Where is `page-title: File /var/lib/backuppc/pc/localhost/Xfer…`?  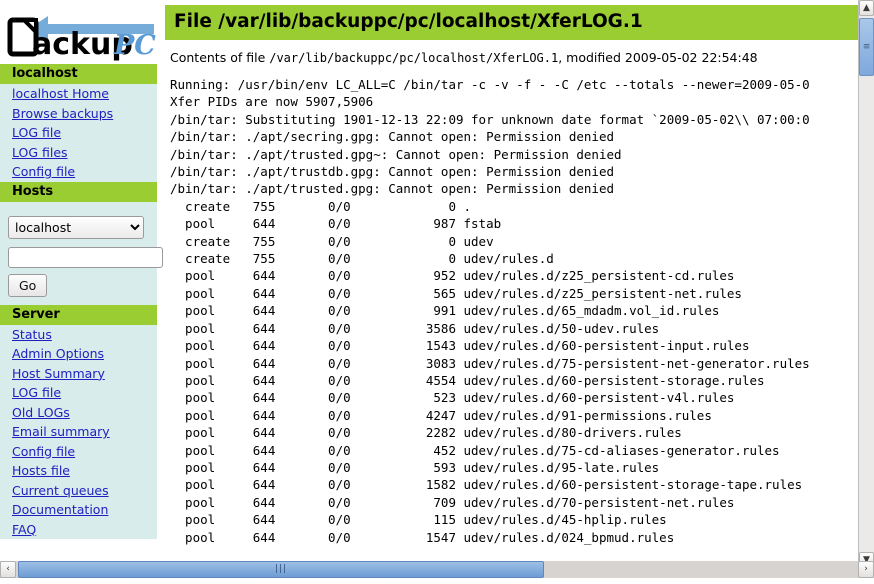
page-title: File /var/lib/backuppc/pc/localhost/Xfer… is located at coordinates (511, 22).